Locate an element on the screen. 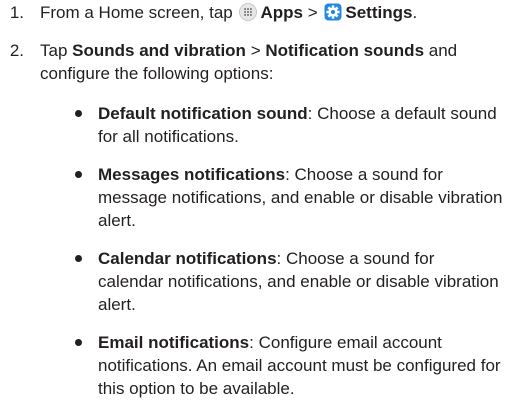 Image resolution: width=505 pixels, height=413 pixels. apps-label: Apps is located at coordinates (281, 12).